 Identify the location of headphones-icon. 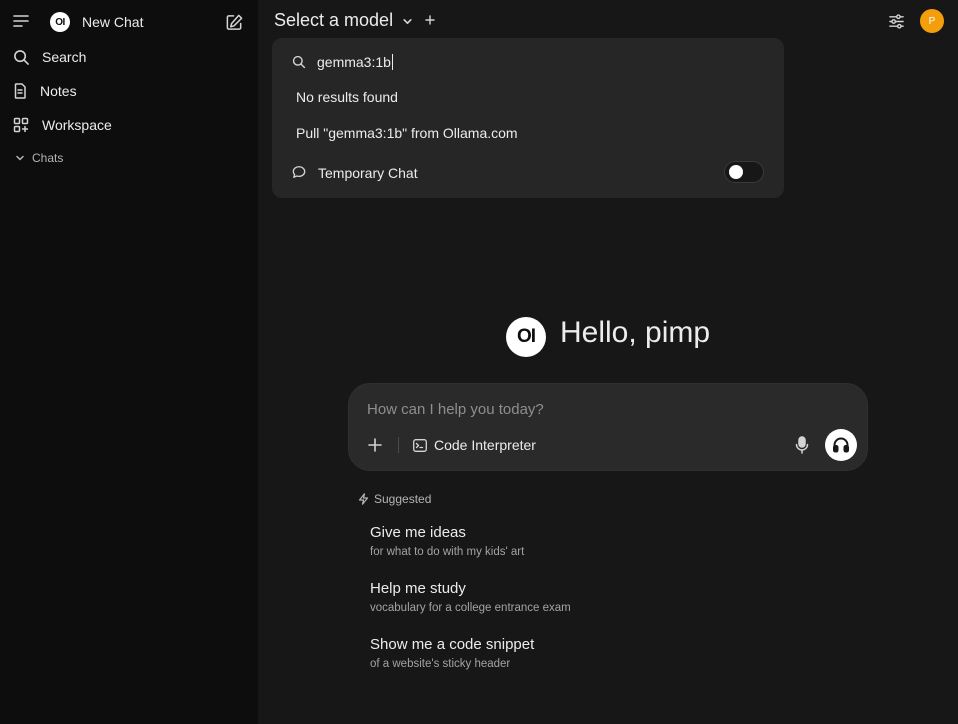
(841, 445).